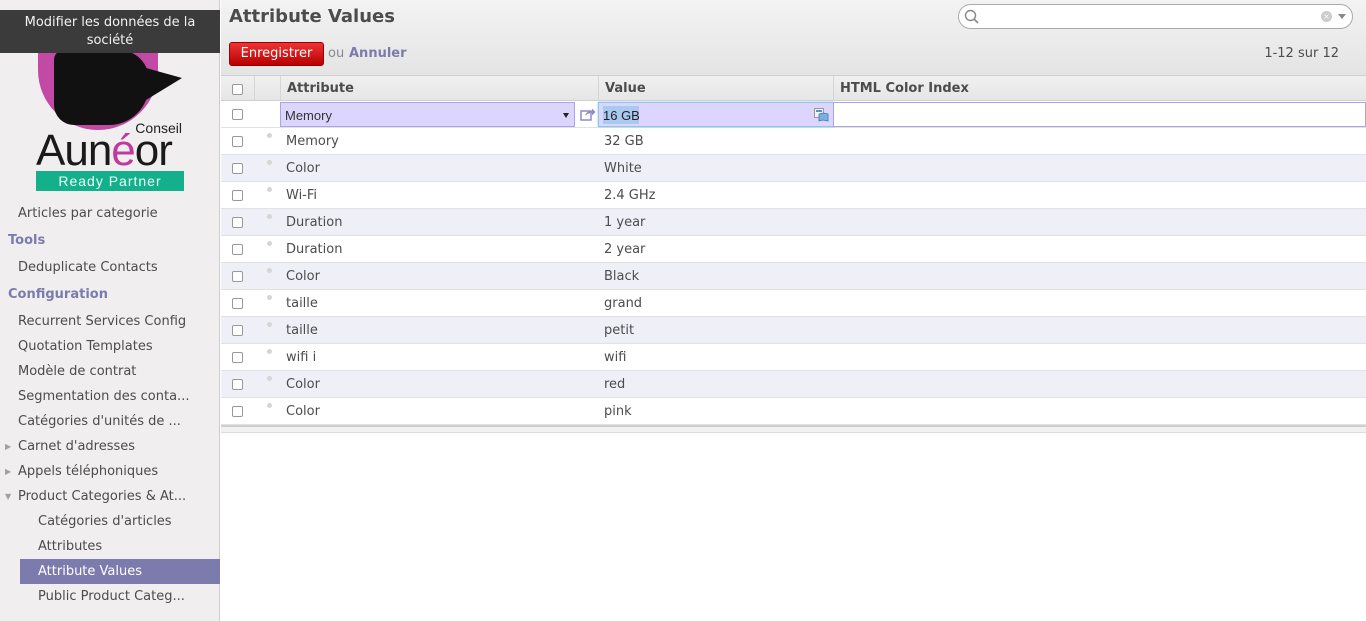 The width and height of the screenshot is (1366, 621). I want to click on table-row: Wi-Fi 2.4 GHz, so click(793, 195).